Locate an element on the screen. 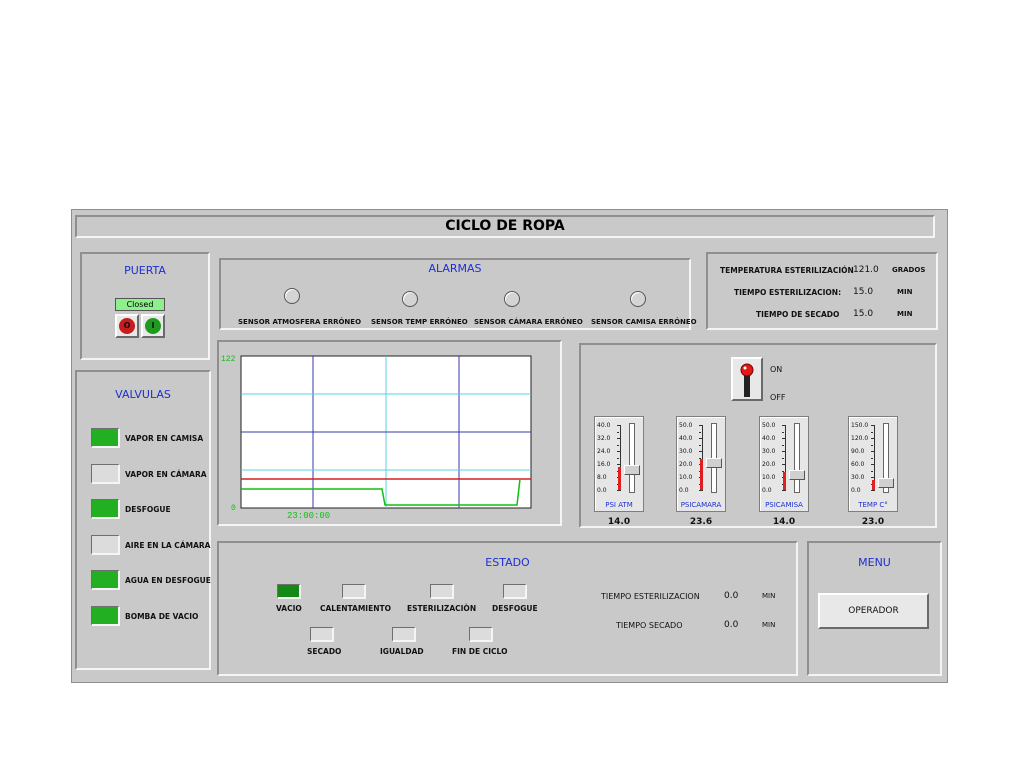 Image resolution: width=1024 pixels, height=768 pixels. slider-tick-label: 10.0 is located at coordinates (769, 477).